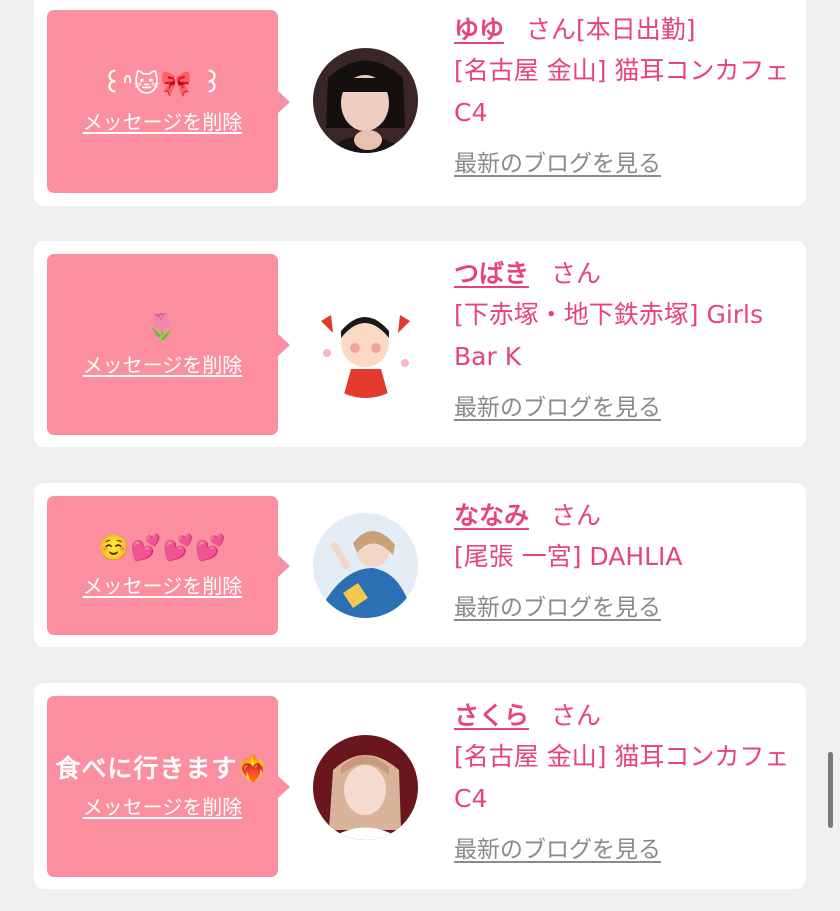  I want to click on host-info: つばき さん [下赤塚・地下鉄赤塚] Girls Bar K 最新のブログを見る, so click(624, 338).